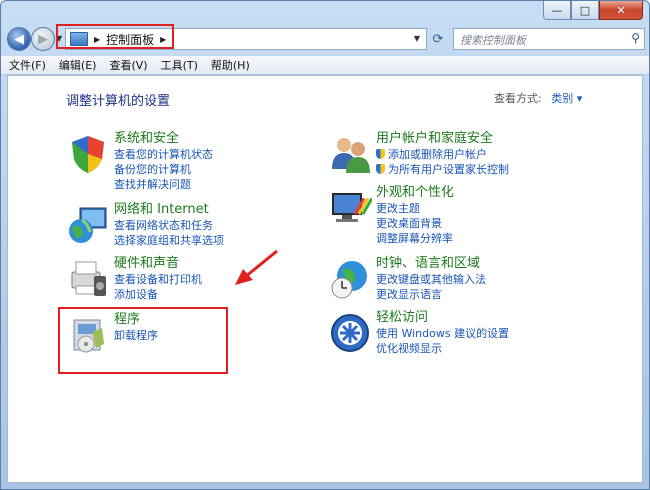 This screenshot has width=650, height=490. Describe the element at coordinates (350, 154) in the screenshot. I see `users-icon` at that location.